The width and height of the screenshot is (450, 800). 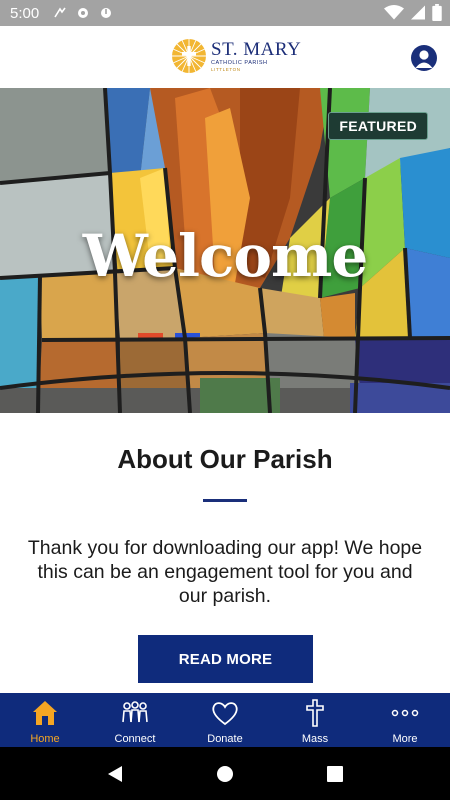 I want to click on logo-location: LITTLETON, so click(x=226, y=69).